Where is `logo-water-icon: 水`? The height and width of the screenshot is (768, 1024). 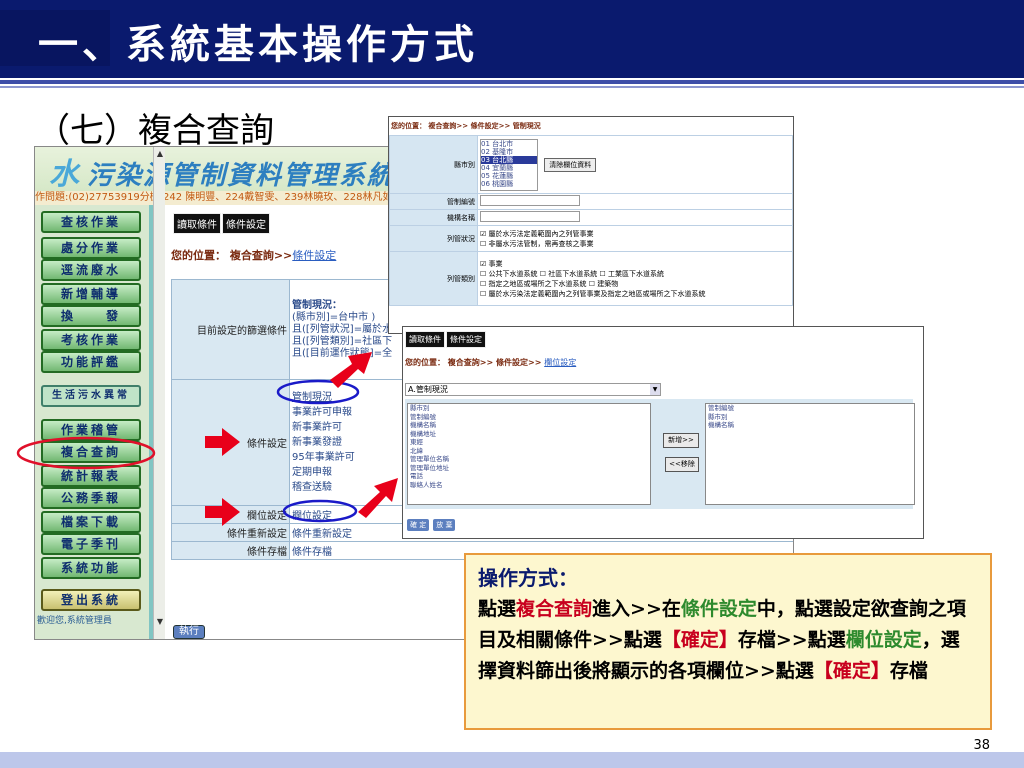 logo-water-icon: 水 is located at coordinates (64, 174).